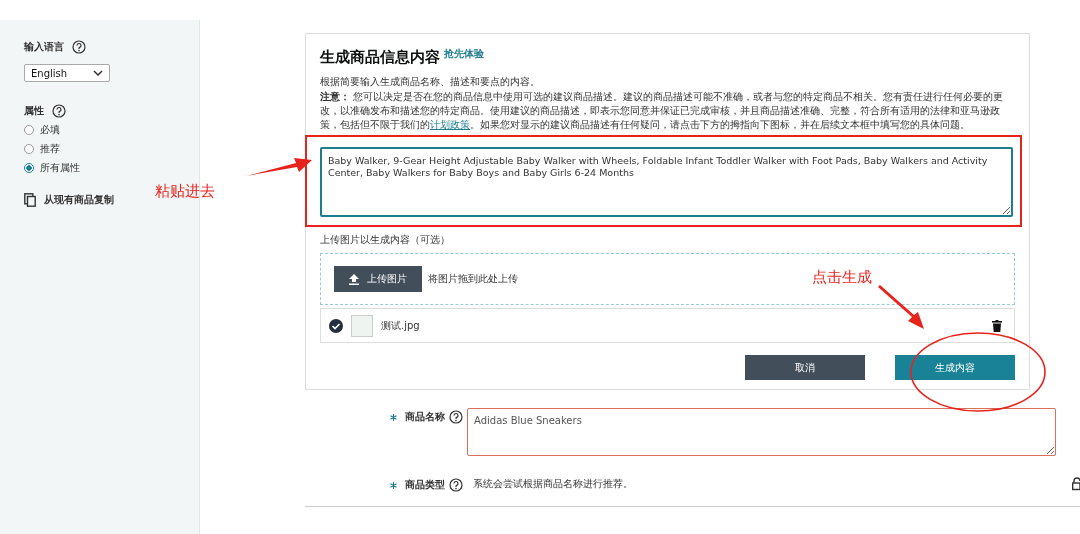 This screenshot has height=534, width=1080. I want to click on intro-text: 根据简要输入生成商品名称、描述和要点的内容。, so click(430, 82).